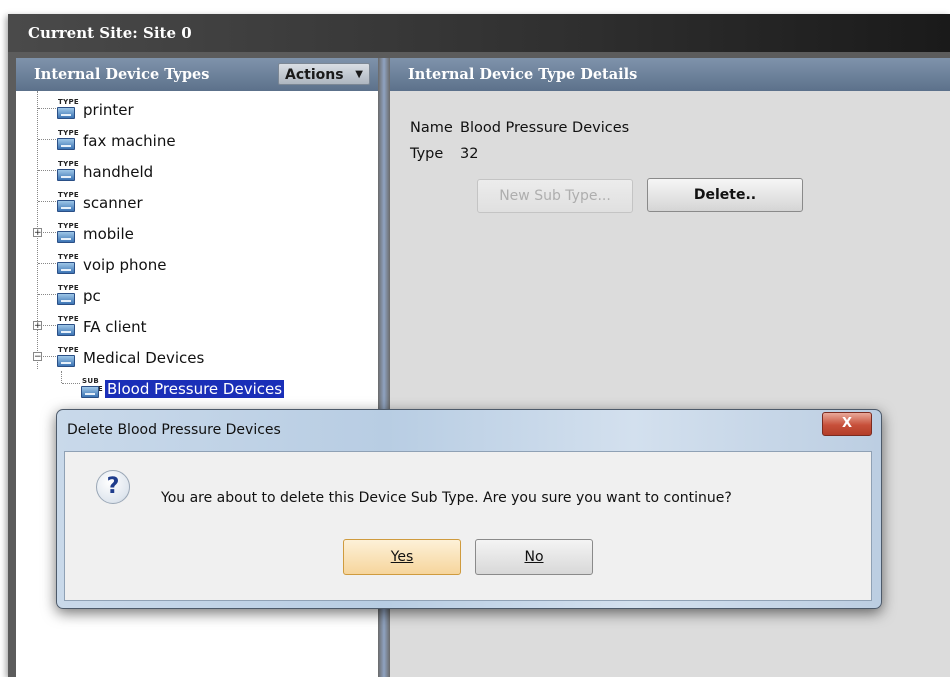 This screenshot has height=677, width=950. I want to click on no-label: No, so click(534, 557).